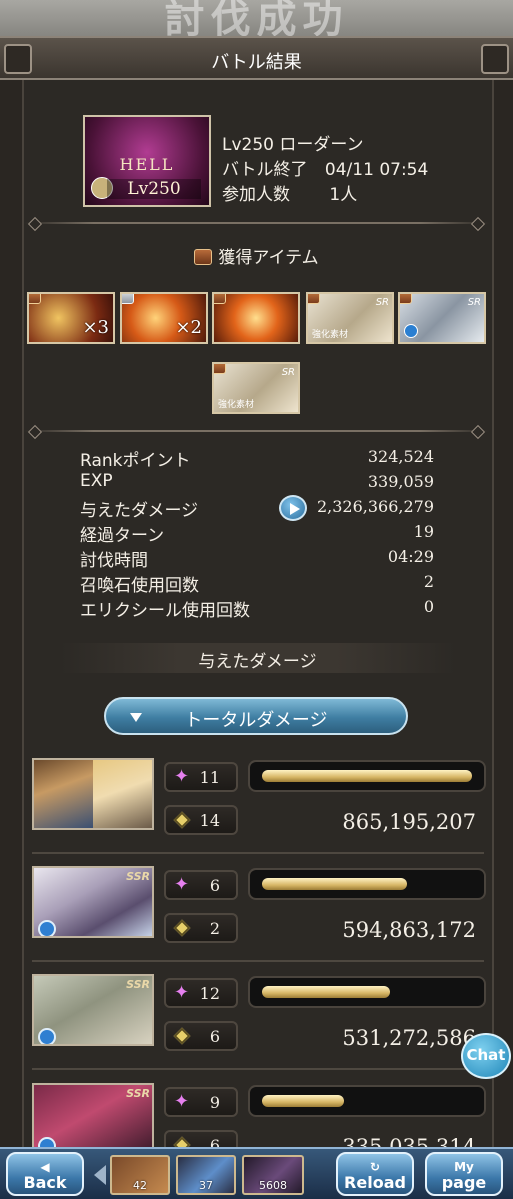  What do you see at coordinates (411, 331) in the screenshot?
I see `water-element-icon` at bounding box center [411, 331].